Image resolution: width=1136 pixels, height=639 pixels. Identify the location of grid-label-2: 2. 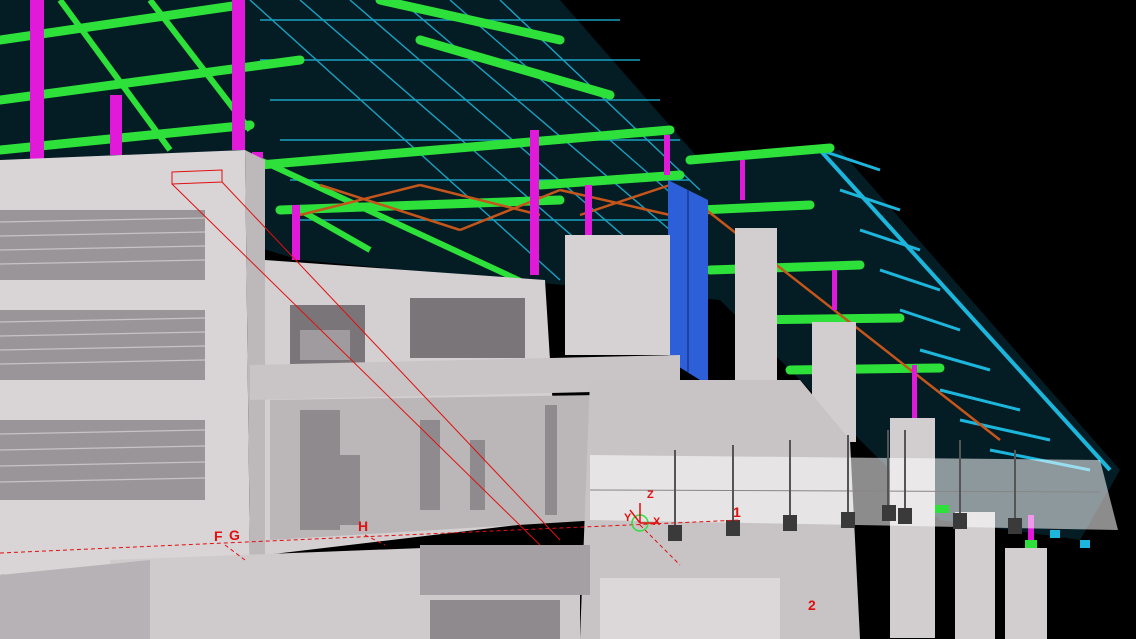
(812, 605).